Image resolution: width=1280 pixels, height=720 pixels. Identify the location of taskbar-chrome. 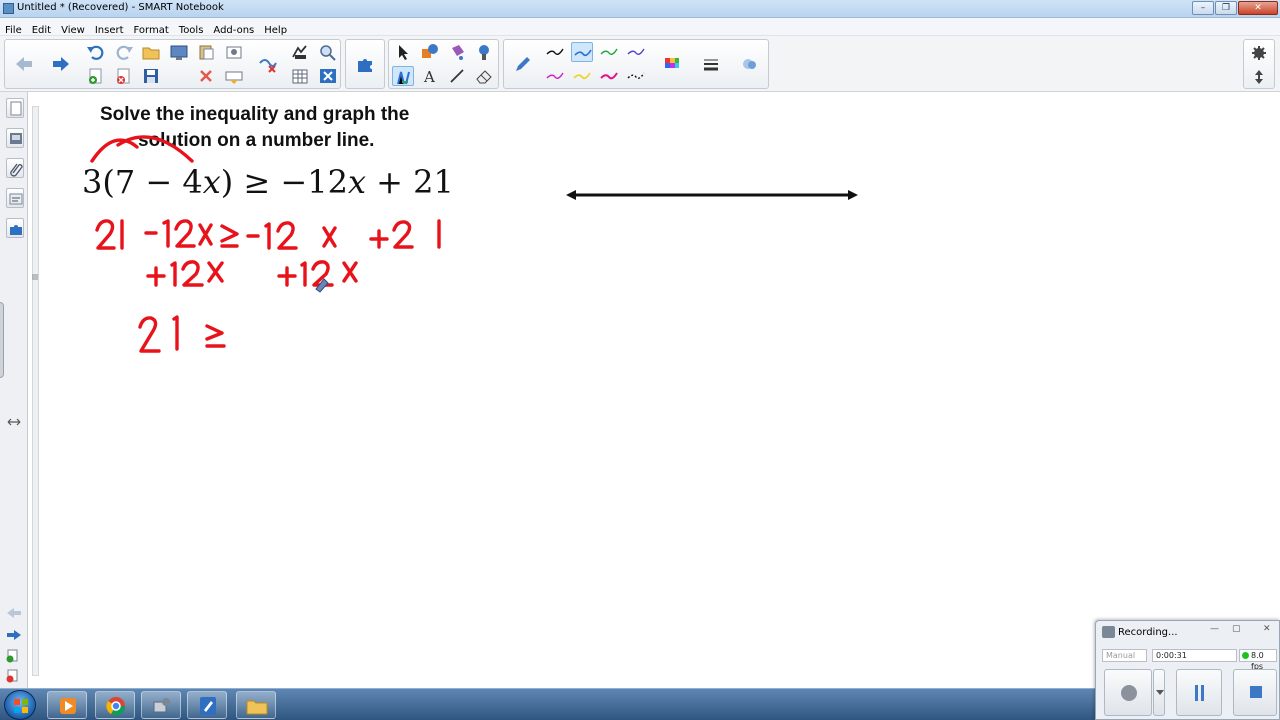
(115, 705).